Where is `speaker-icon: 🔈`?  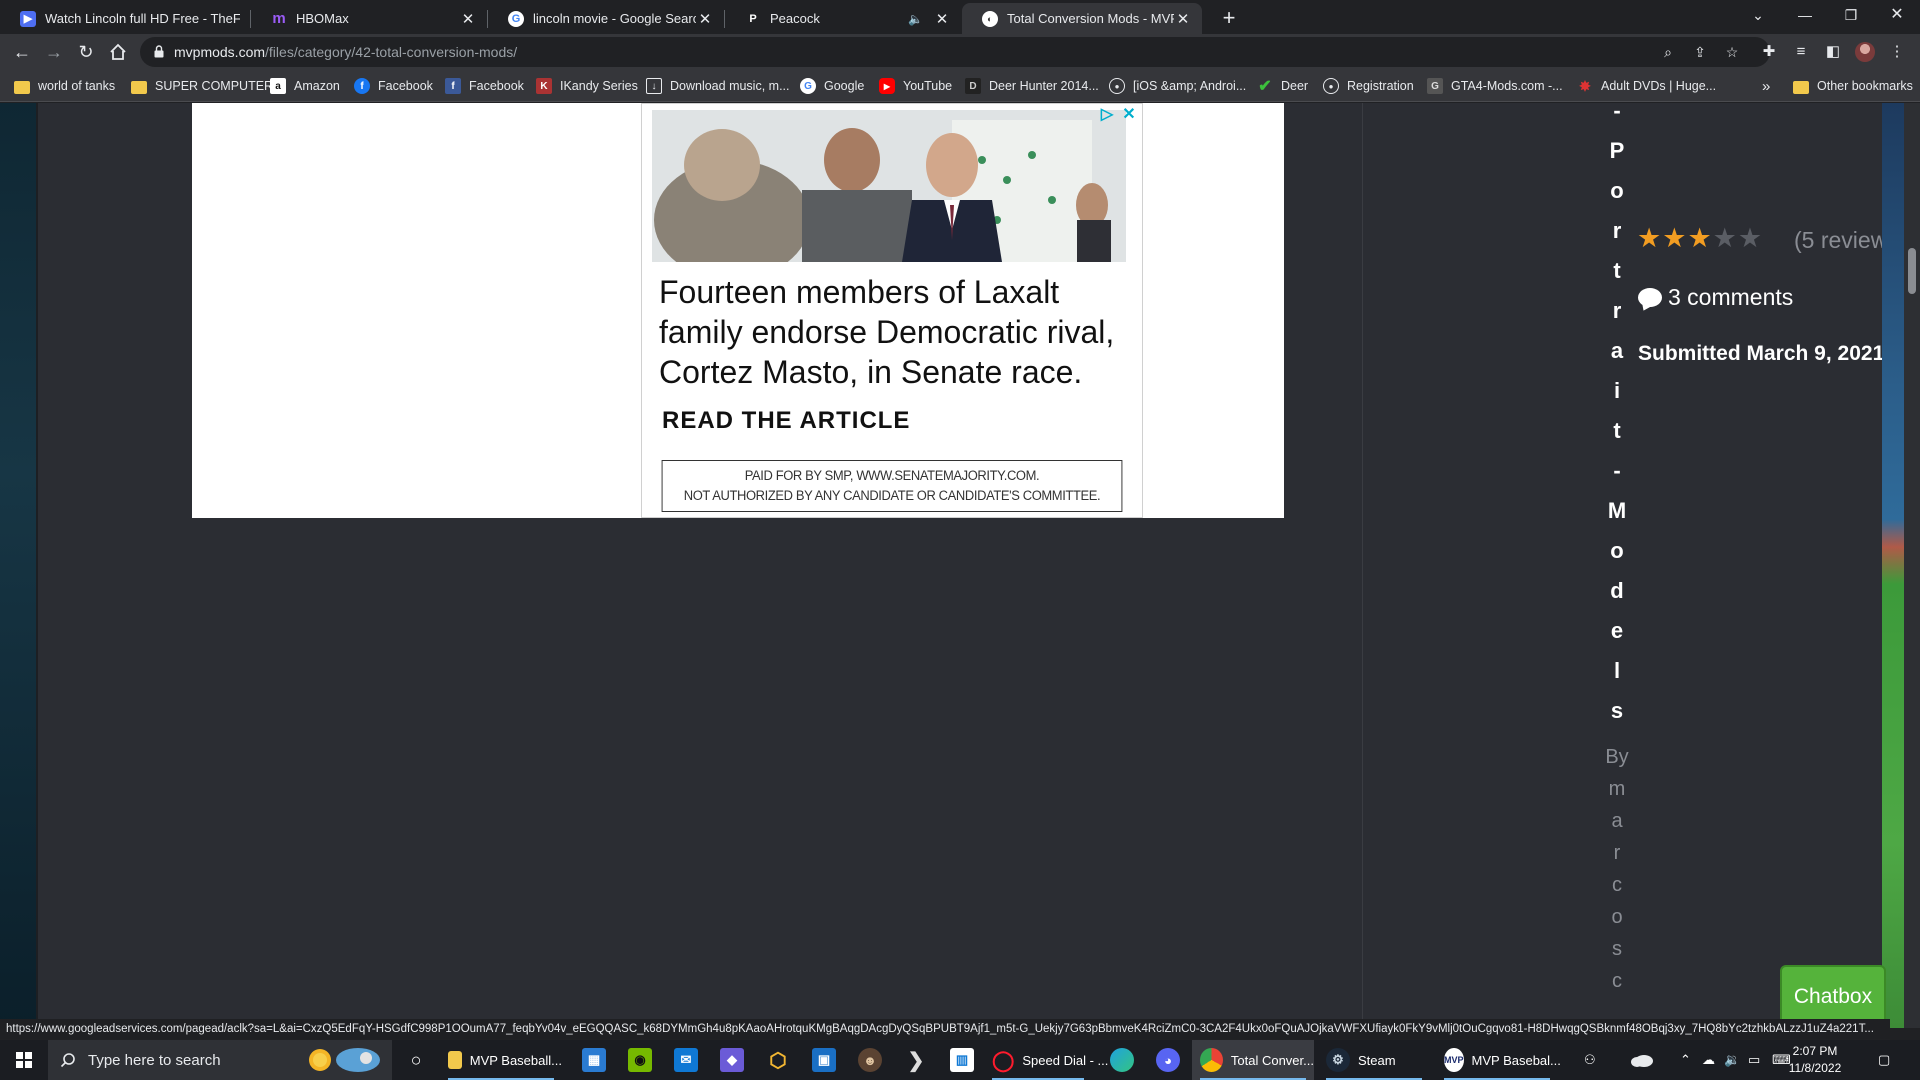 speaker-icon: 🔈 is located at coordinates (915, 19).